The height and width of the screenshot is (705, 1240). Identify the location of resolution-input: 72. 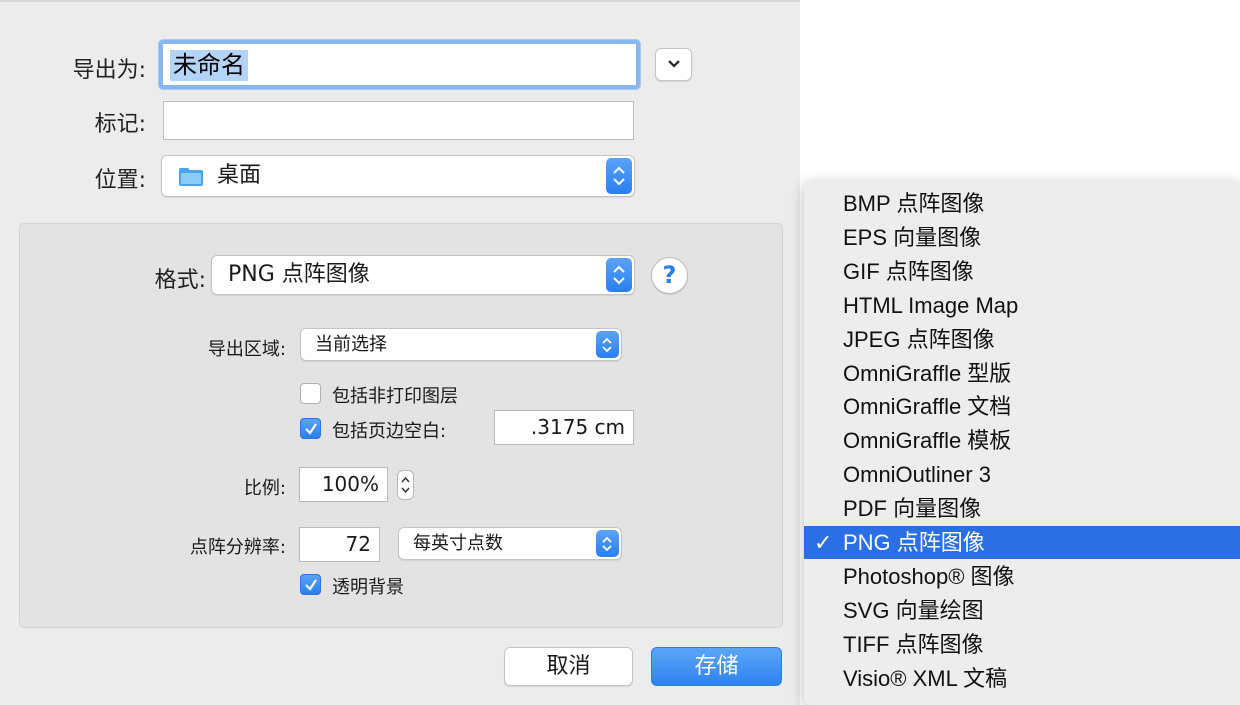
(339, 544).